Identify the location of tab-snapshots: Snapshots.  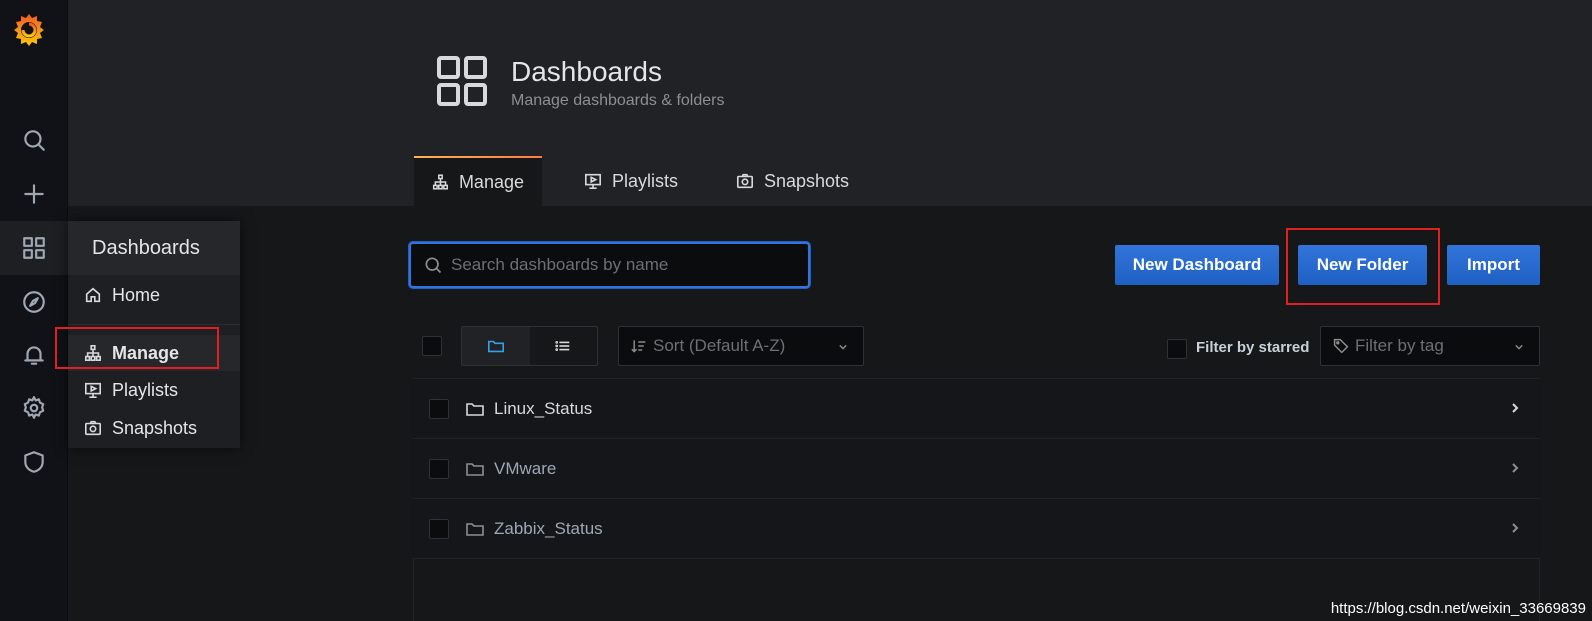
(792, 181).